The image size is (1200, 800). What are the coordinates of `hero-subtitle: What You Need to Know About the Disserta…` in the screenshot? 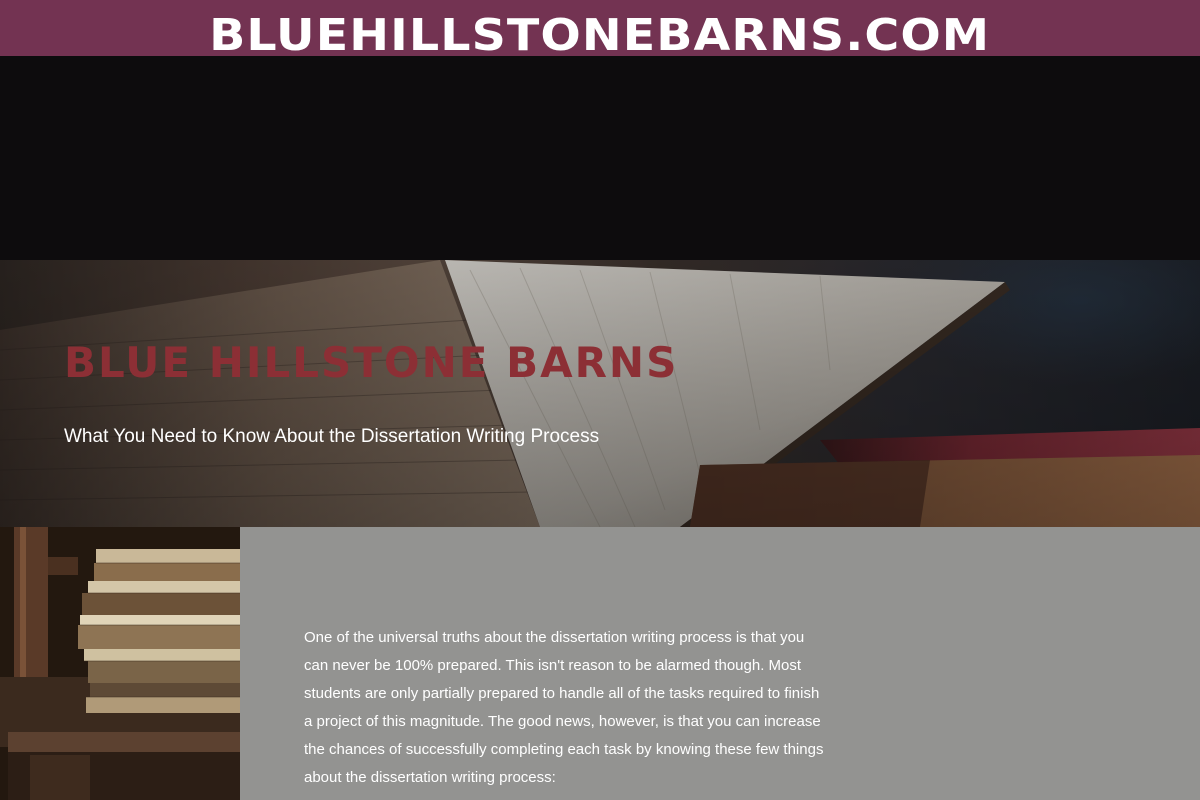 It's located at (332, 436).